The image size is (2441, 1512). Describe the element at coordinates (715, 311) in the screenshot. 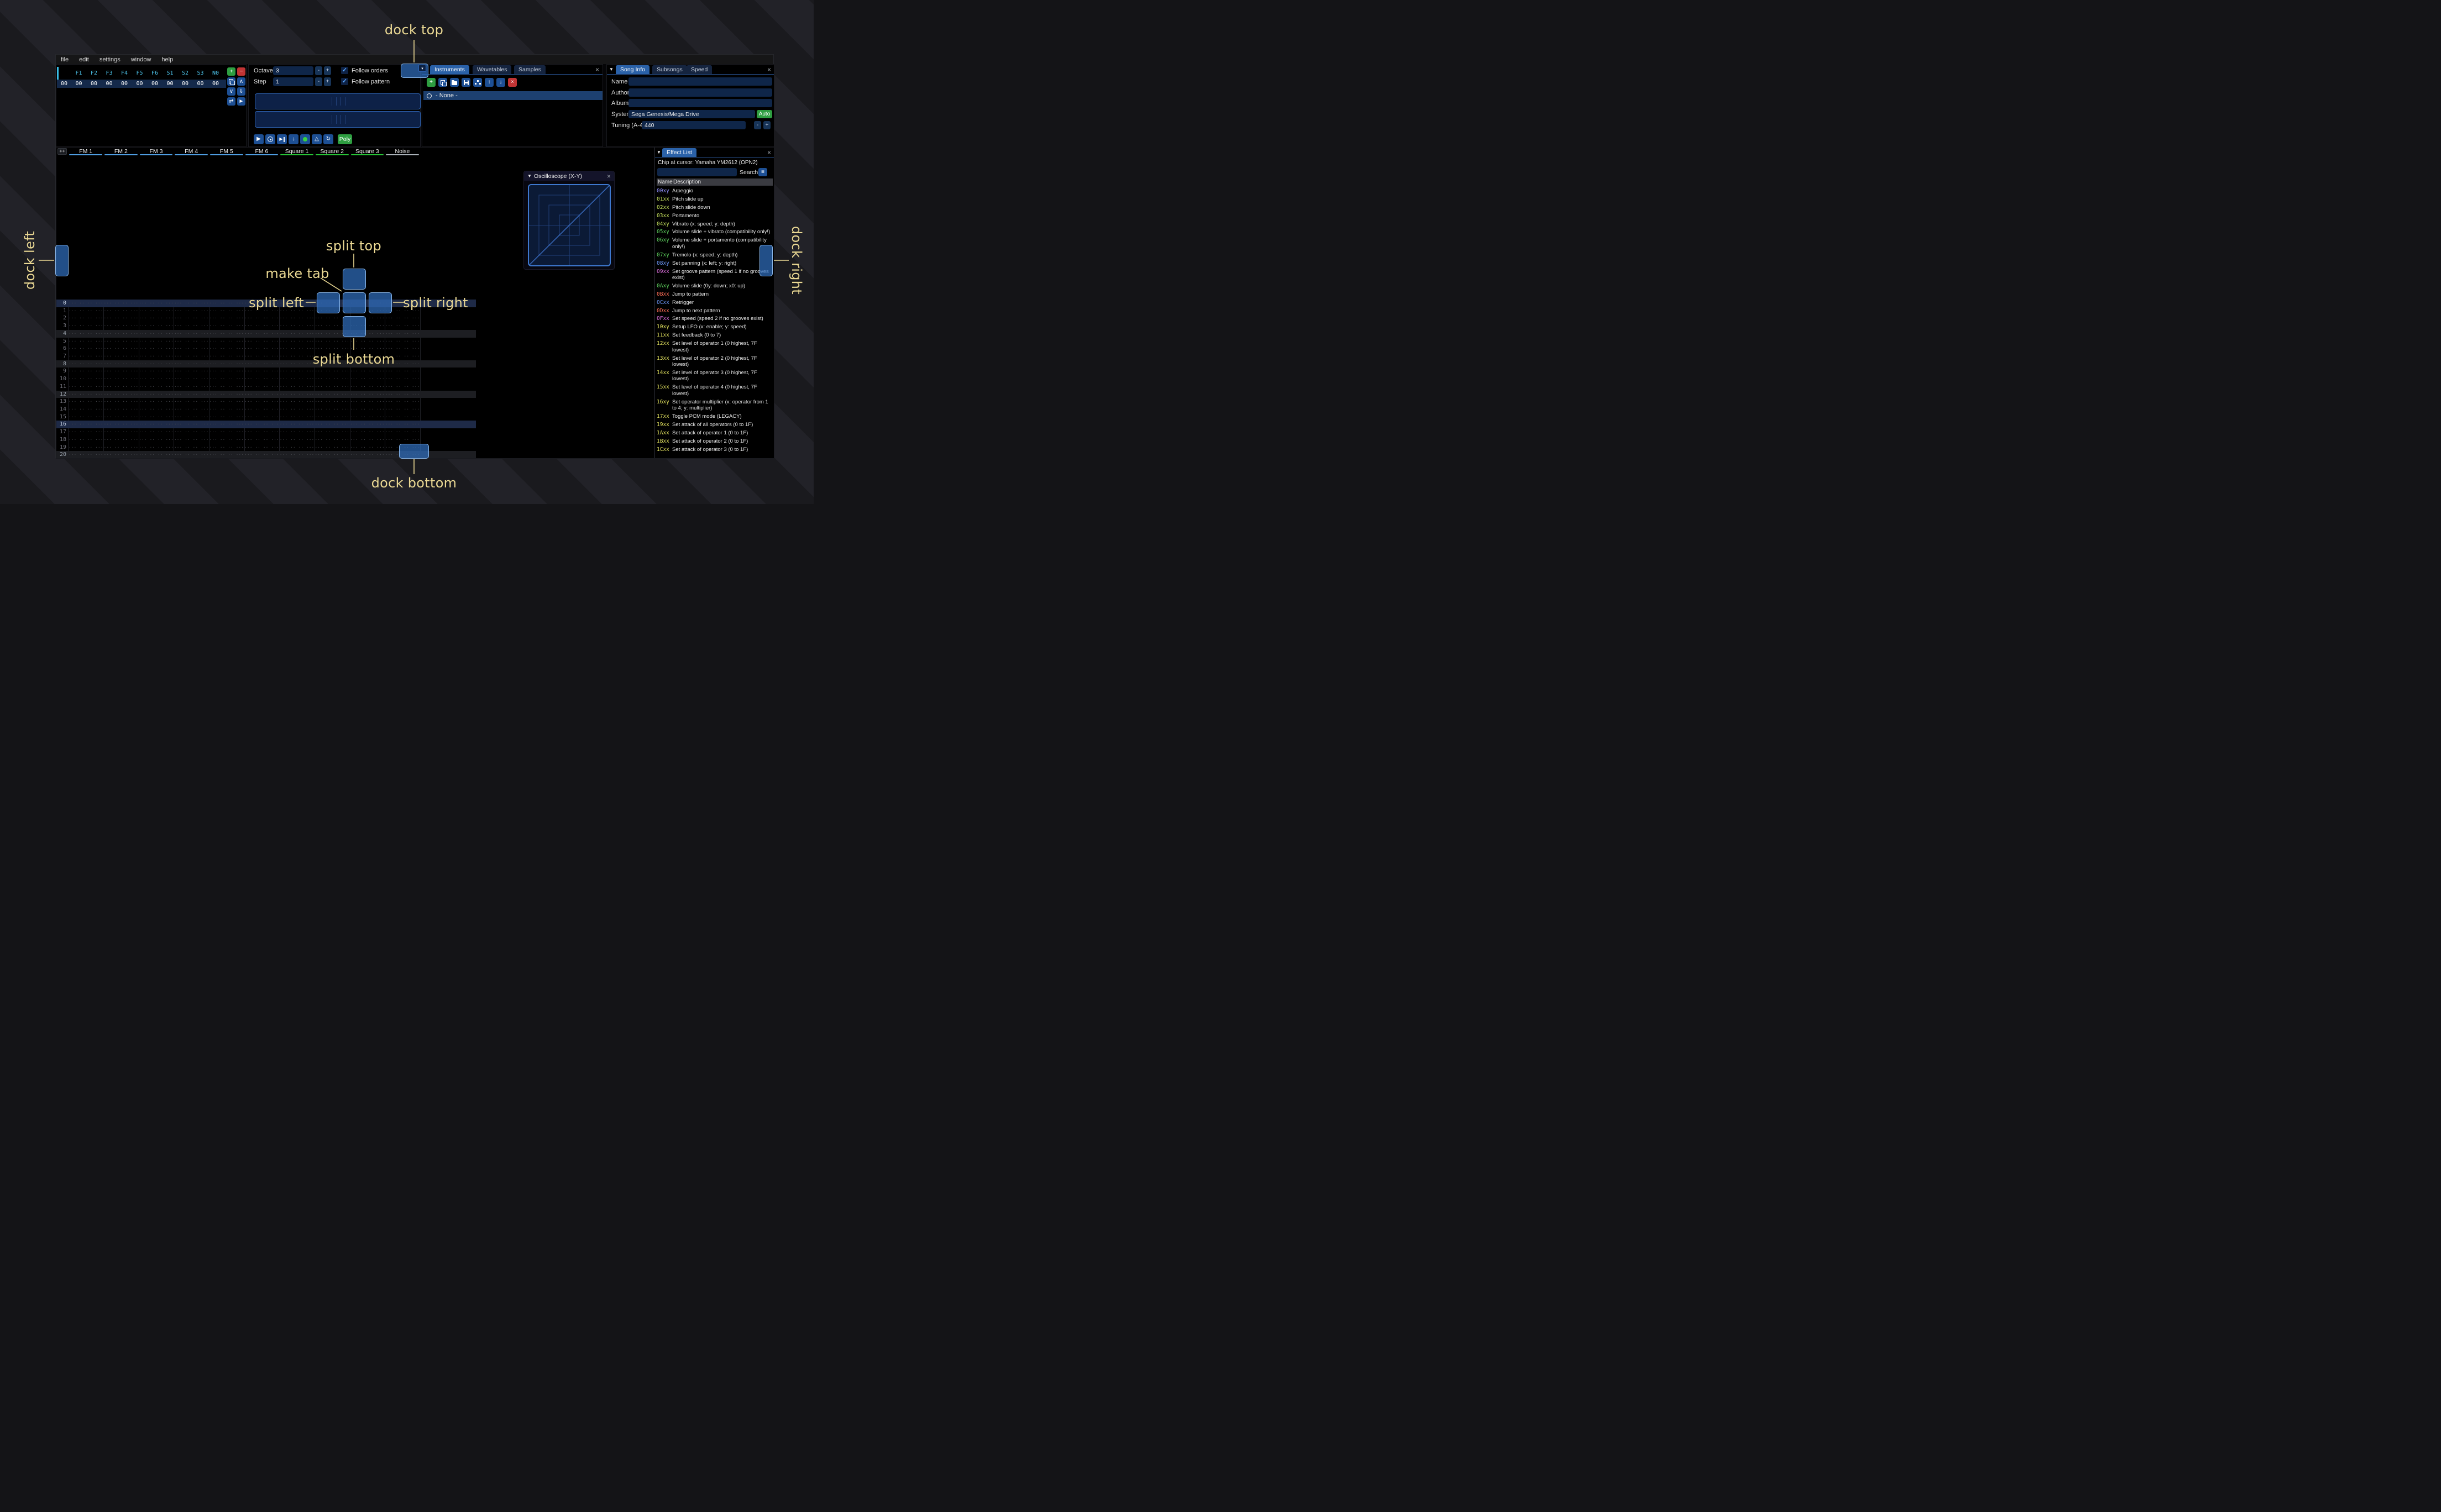

I see `effect-row-0Dxx: 0Dxx Jump to next pattern` at that location.